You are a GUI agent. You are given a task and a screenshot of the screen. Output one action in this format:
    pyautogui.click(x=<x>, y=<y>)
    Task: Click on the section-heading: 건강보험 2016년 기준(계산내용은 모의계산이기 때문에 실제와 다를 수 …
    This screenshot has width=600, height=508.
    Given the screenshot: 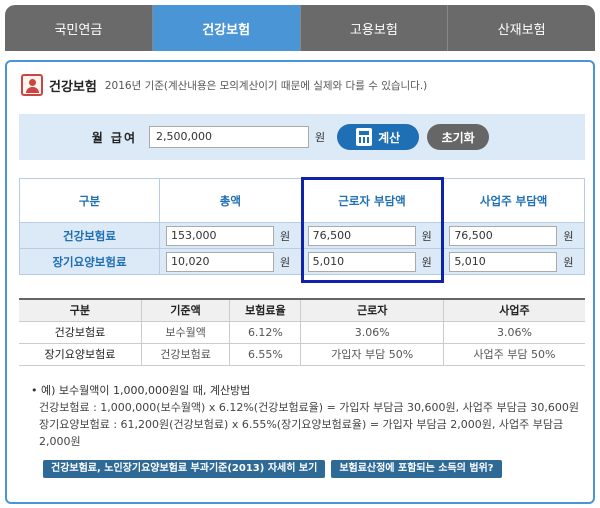 What is the action you would take?
    pyautogui.click(x=224, y=85)
    